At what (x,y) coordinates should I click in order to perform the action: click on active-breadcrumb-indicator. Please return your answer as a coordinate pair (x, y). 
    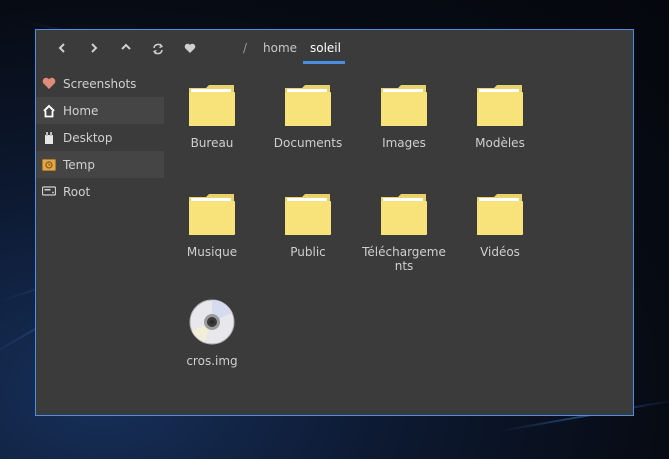
    Looking at the image, I should click on (324, 62).